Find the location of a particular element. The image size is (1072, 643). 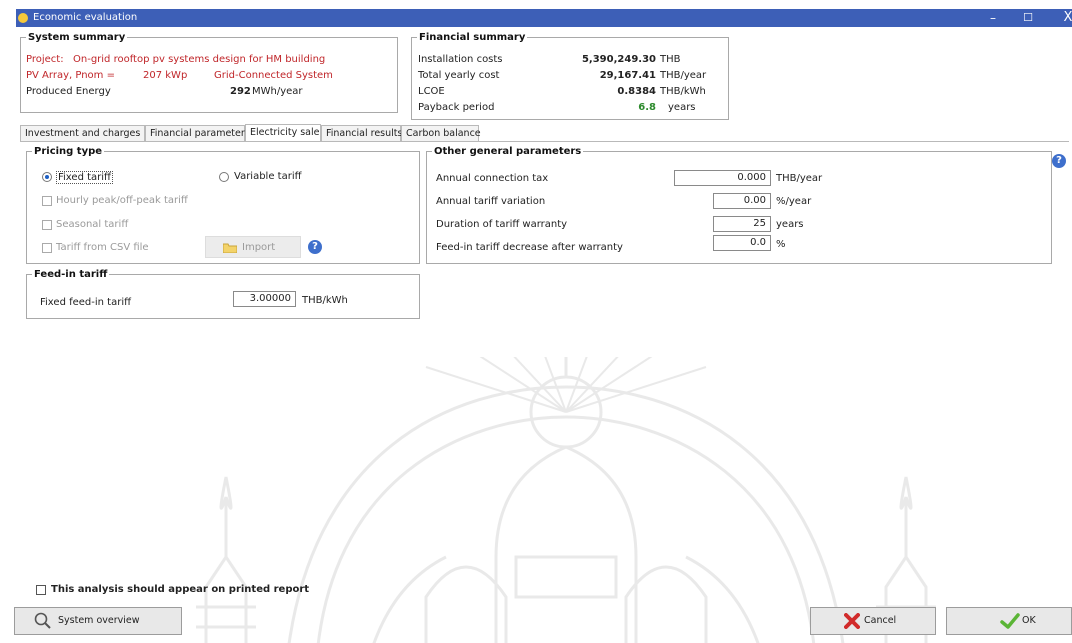

tariff-variation-unit: %/year is located at coordinates (794, 201).